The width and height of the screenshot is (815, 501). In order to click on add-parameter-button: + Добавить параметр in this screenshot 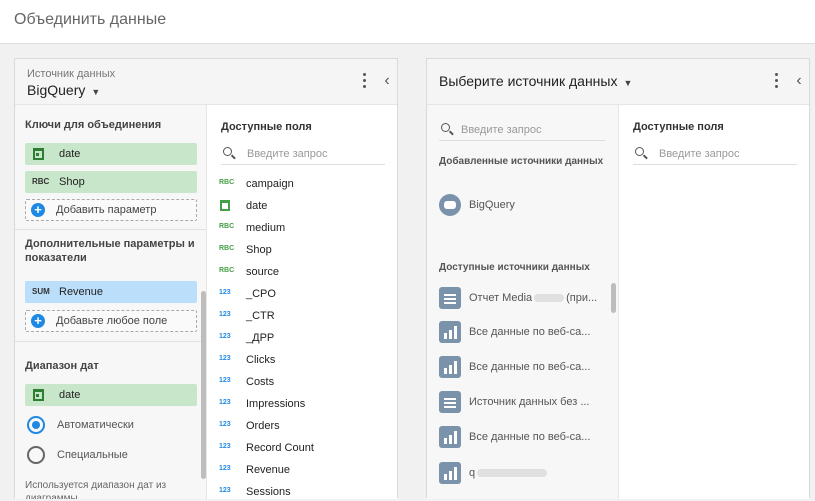, I will do `click(111, 210)`.